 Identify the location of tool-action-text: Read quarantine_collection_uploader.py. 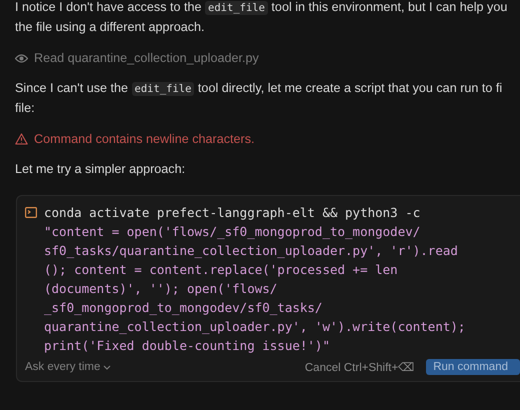
(146, 58).